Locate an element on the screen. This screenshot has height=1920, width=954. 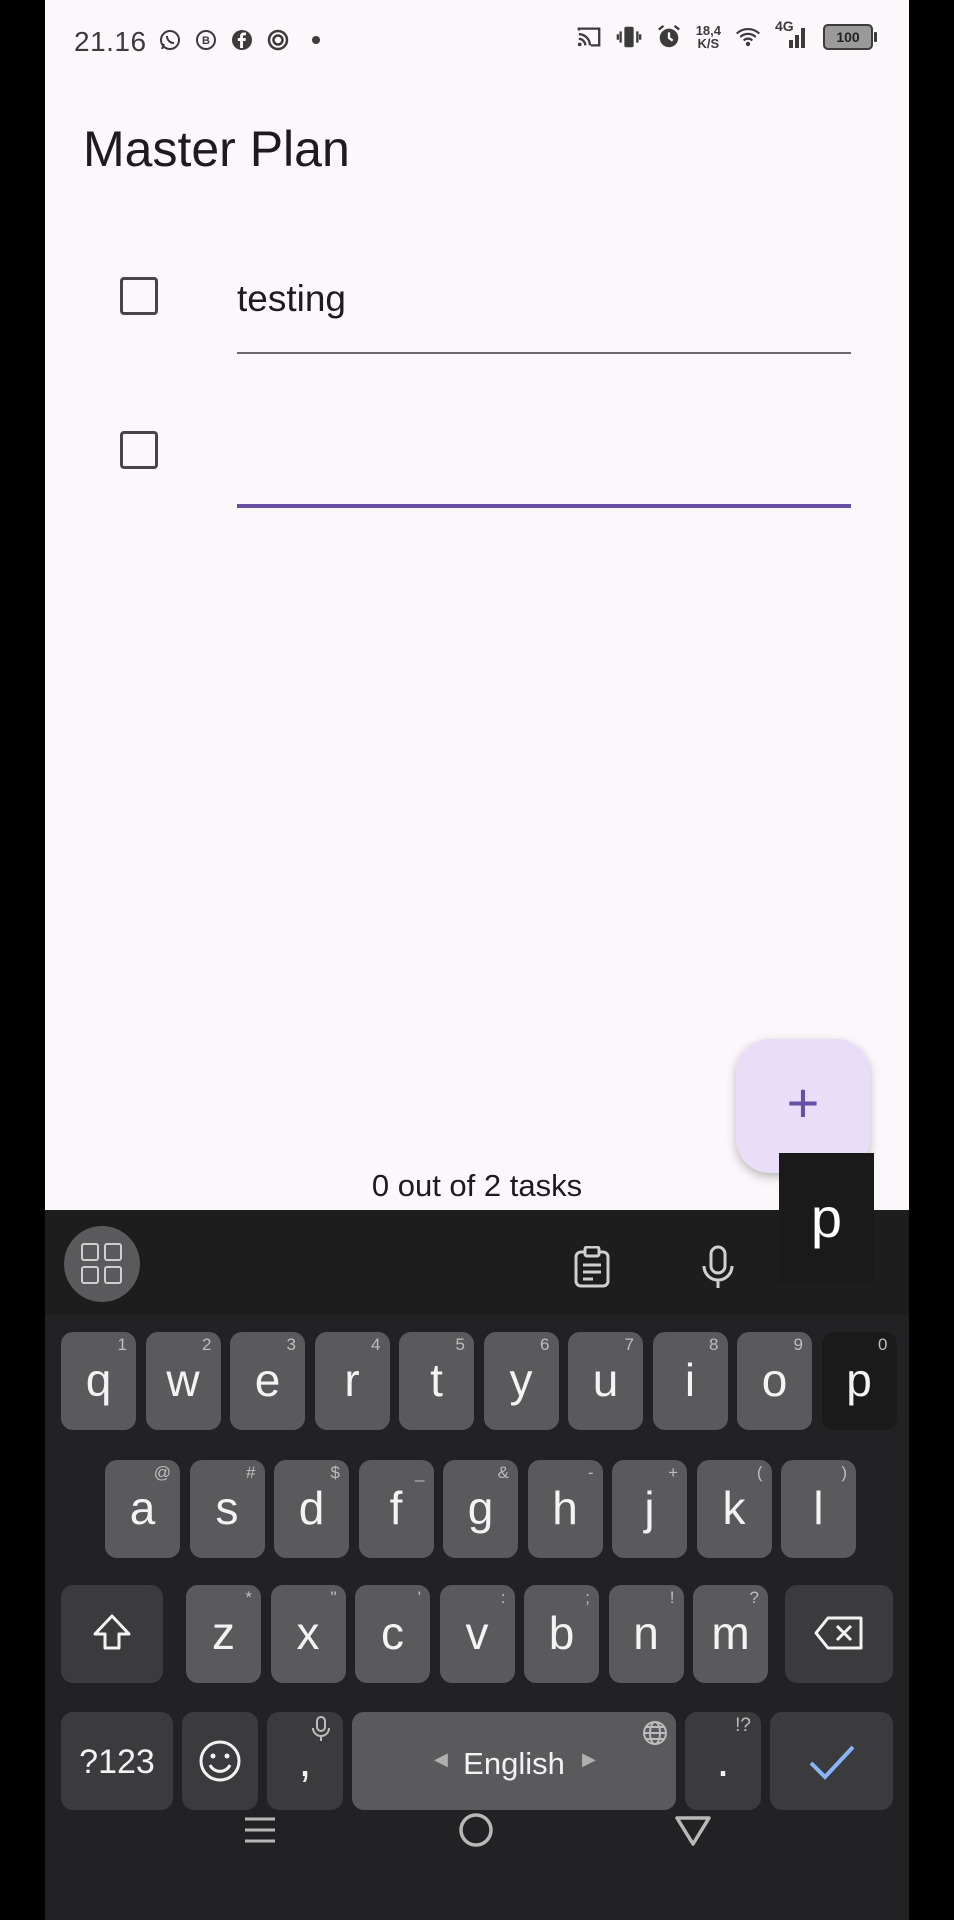
key-hint: 6 is located at coordinates (545, 1344).